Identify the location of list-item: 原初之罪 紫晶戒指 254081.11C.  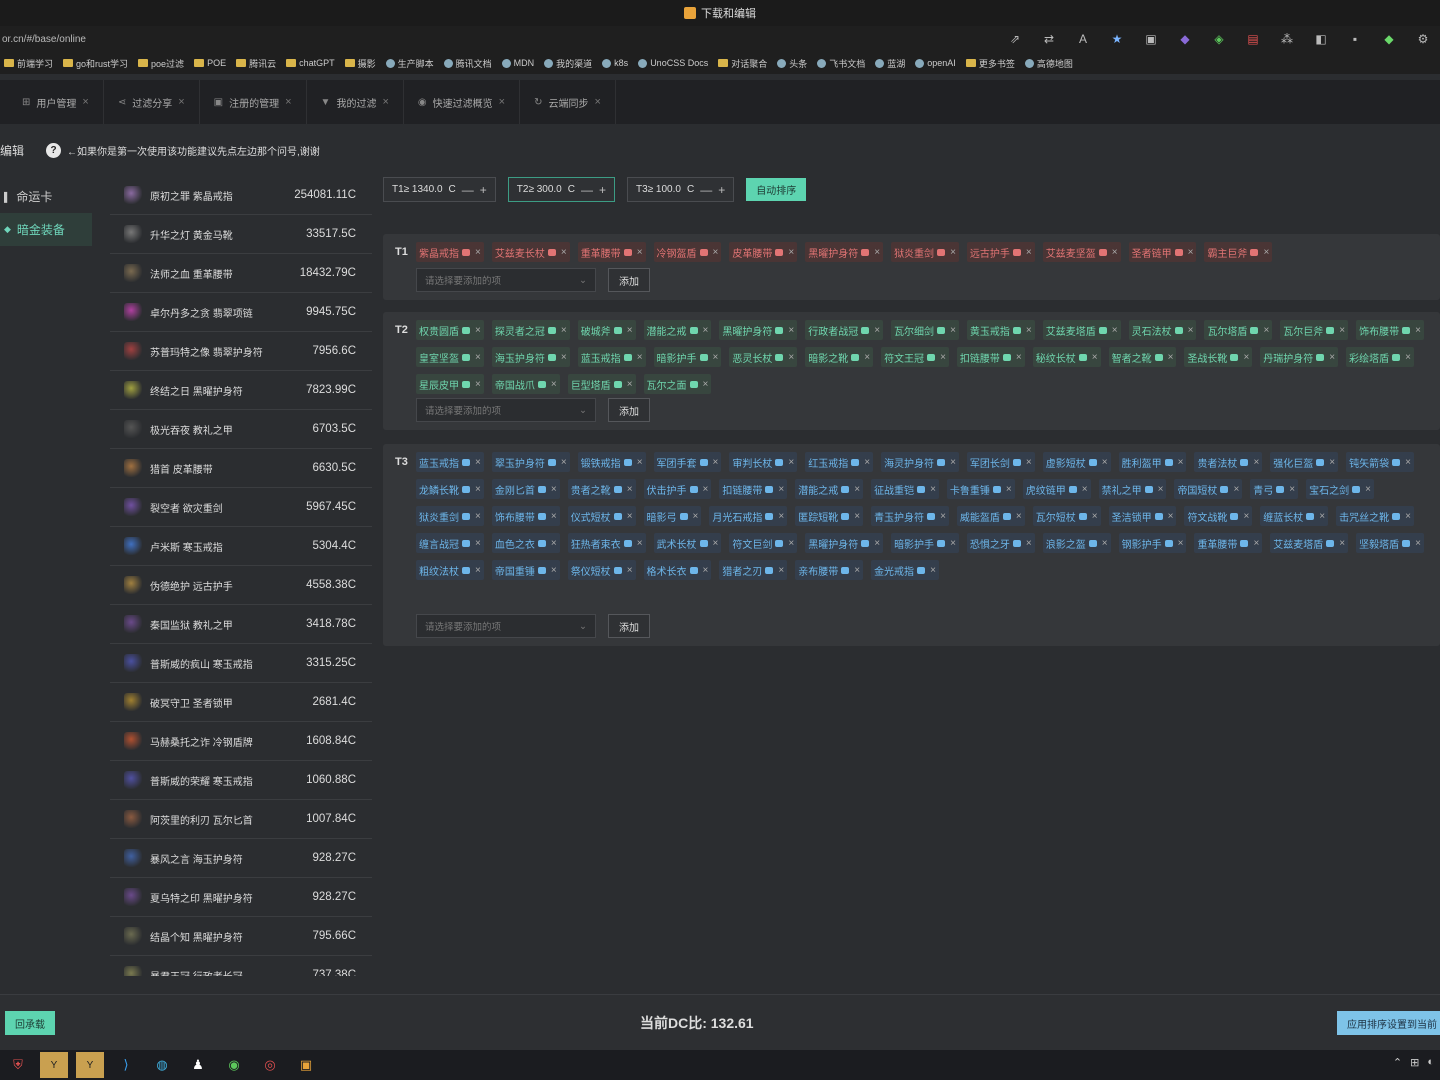
(241, 195).